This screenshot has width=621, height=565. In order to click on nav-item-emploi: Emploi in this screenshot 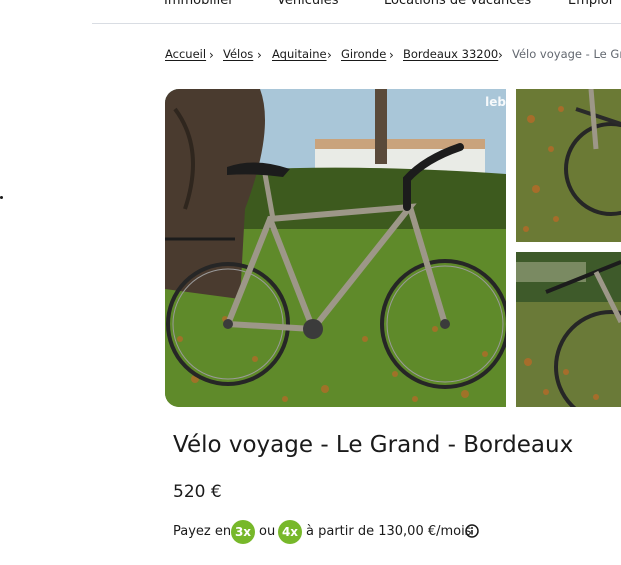, I will do `click(590, 4)`.